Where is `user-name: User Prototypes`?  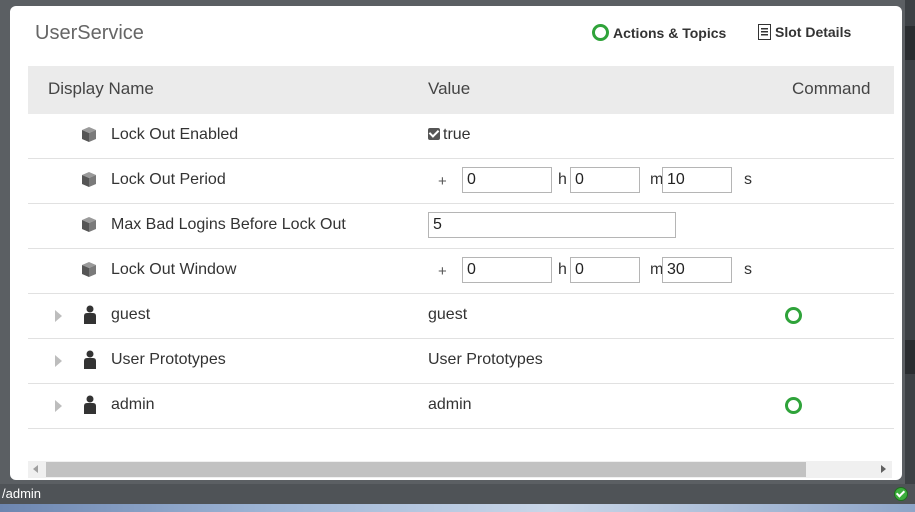 user-name: User Prototypes is located at coordinates (168, 359).